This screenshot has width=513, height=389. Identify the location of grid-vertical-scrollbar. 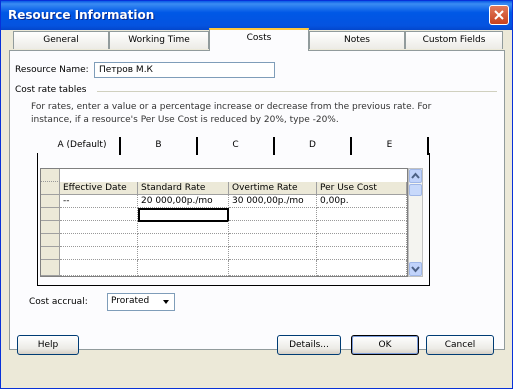
(415, 222).